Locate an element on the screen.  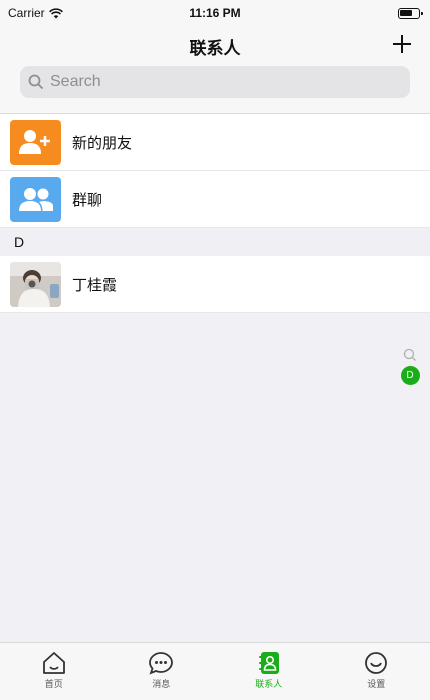
alphabet-index: D is located at coordinates (410, 366).